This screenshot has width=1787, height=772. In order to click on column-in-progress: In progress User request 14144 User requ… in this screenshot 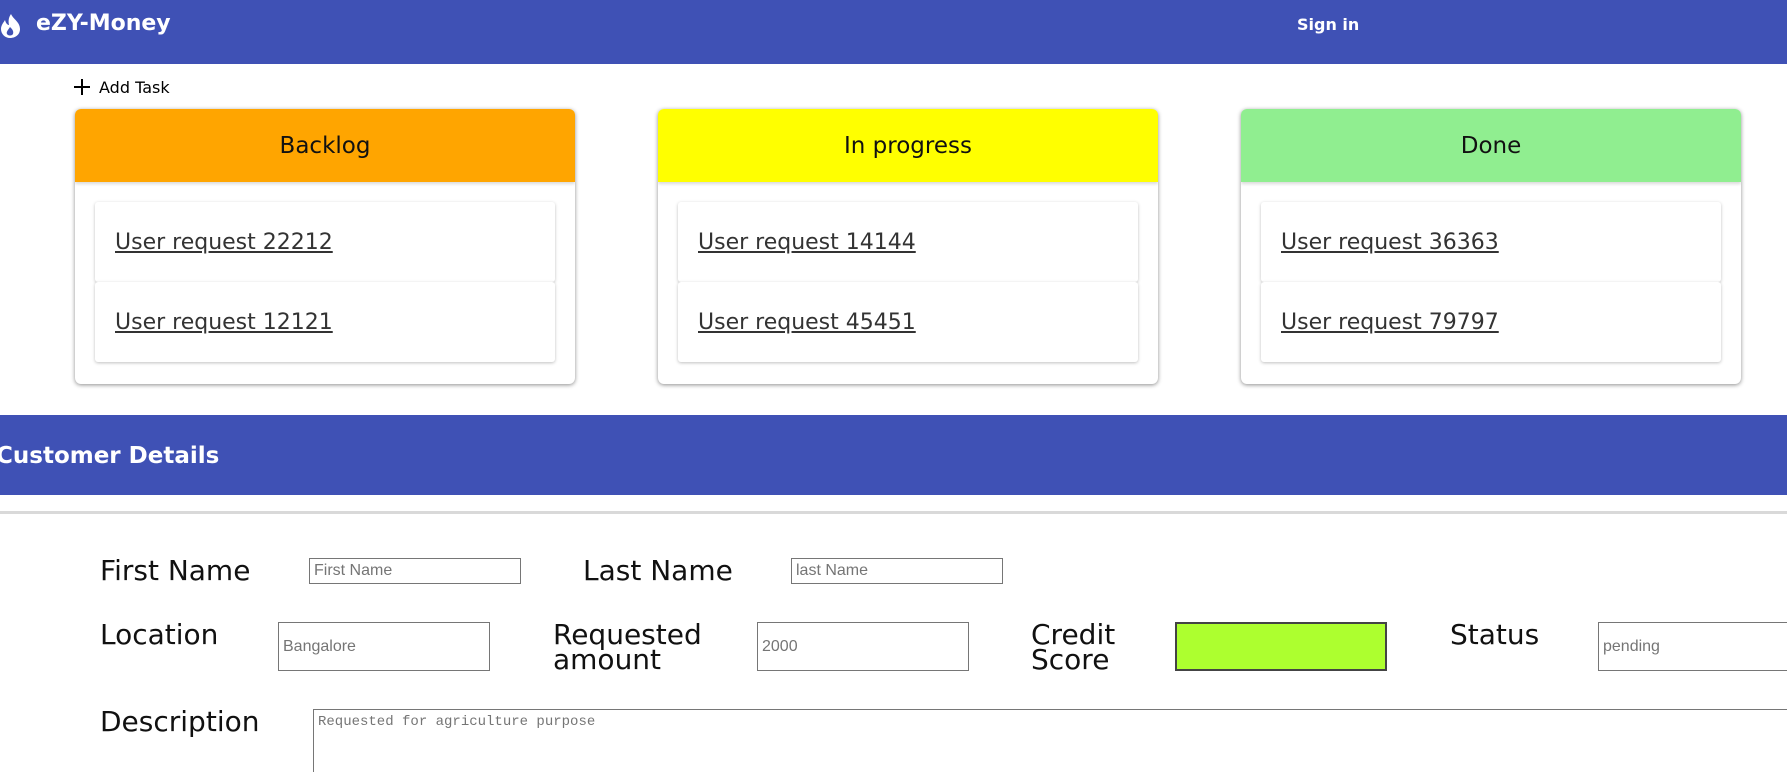, I will do `click(908, 246)`.